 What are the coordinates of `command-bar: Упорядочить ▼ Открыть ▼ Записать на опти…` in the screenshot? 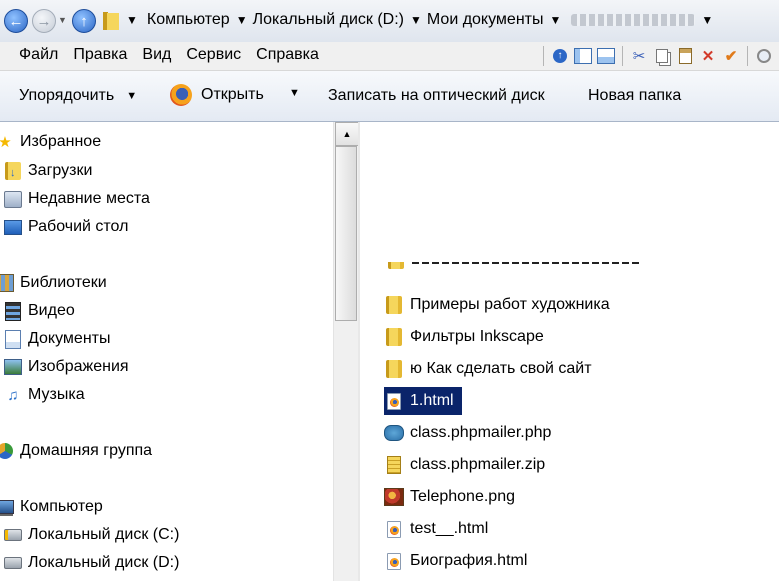 It's located at (389, 96).